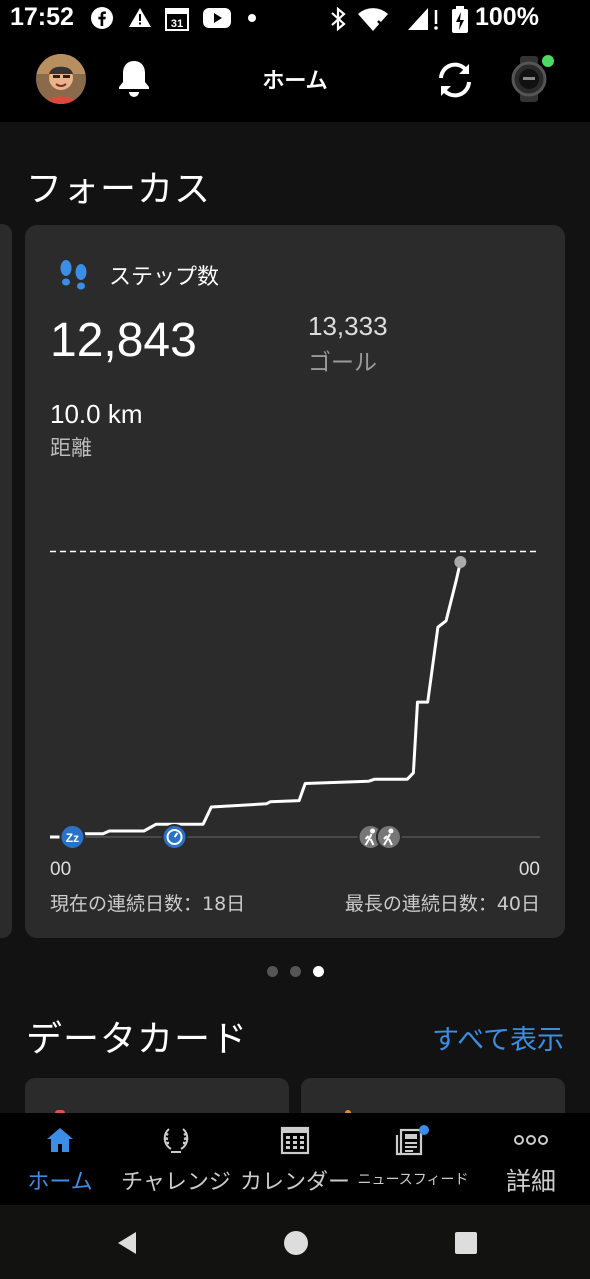 The height and width of the screenshot is (1279, 590). What do you see at coordinates (294, 1182) in the screenshot?
I see `nav-label: カレンダー` at bounding box center [294, 1182].